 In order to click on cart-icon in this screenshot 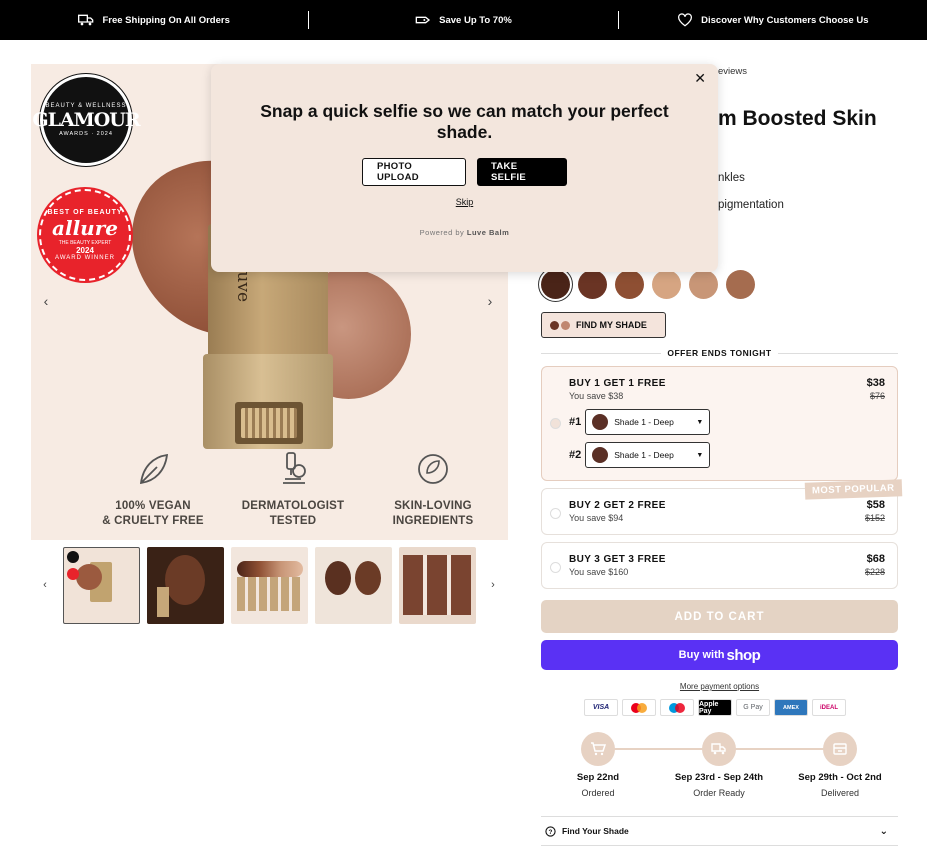, I will do `click(598, 749)`.